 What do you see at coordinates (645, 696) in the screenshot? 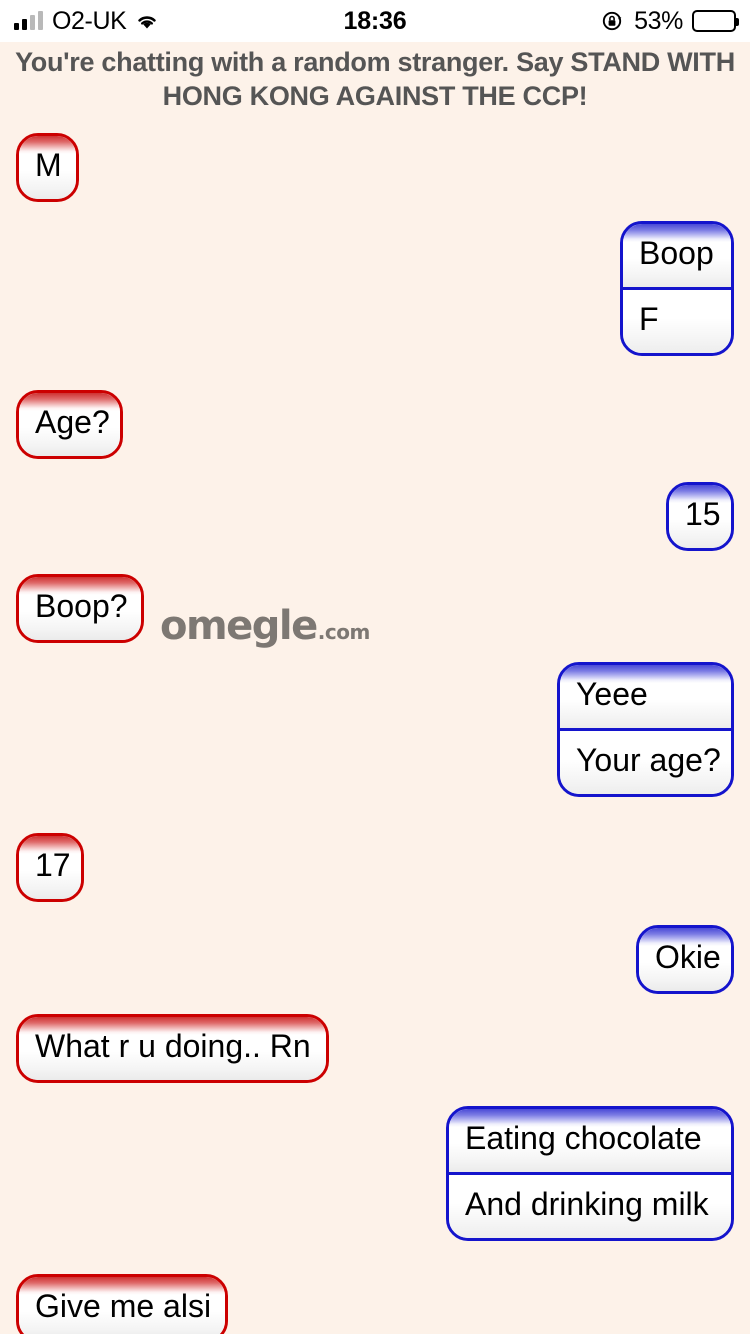
I see `chat-message-bubble: Yeee` at bounding box center [645, 696].